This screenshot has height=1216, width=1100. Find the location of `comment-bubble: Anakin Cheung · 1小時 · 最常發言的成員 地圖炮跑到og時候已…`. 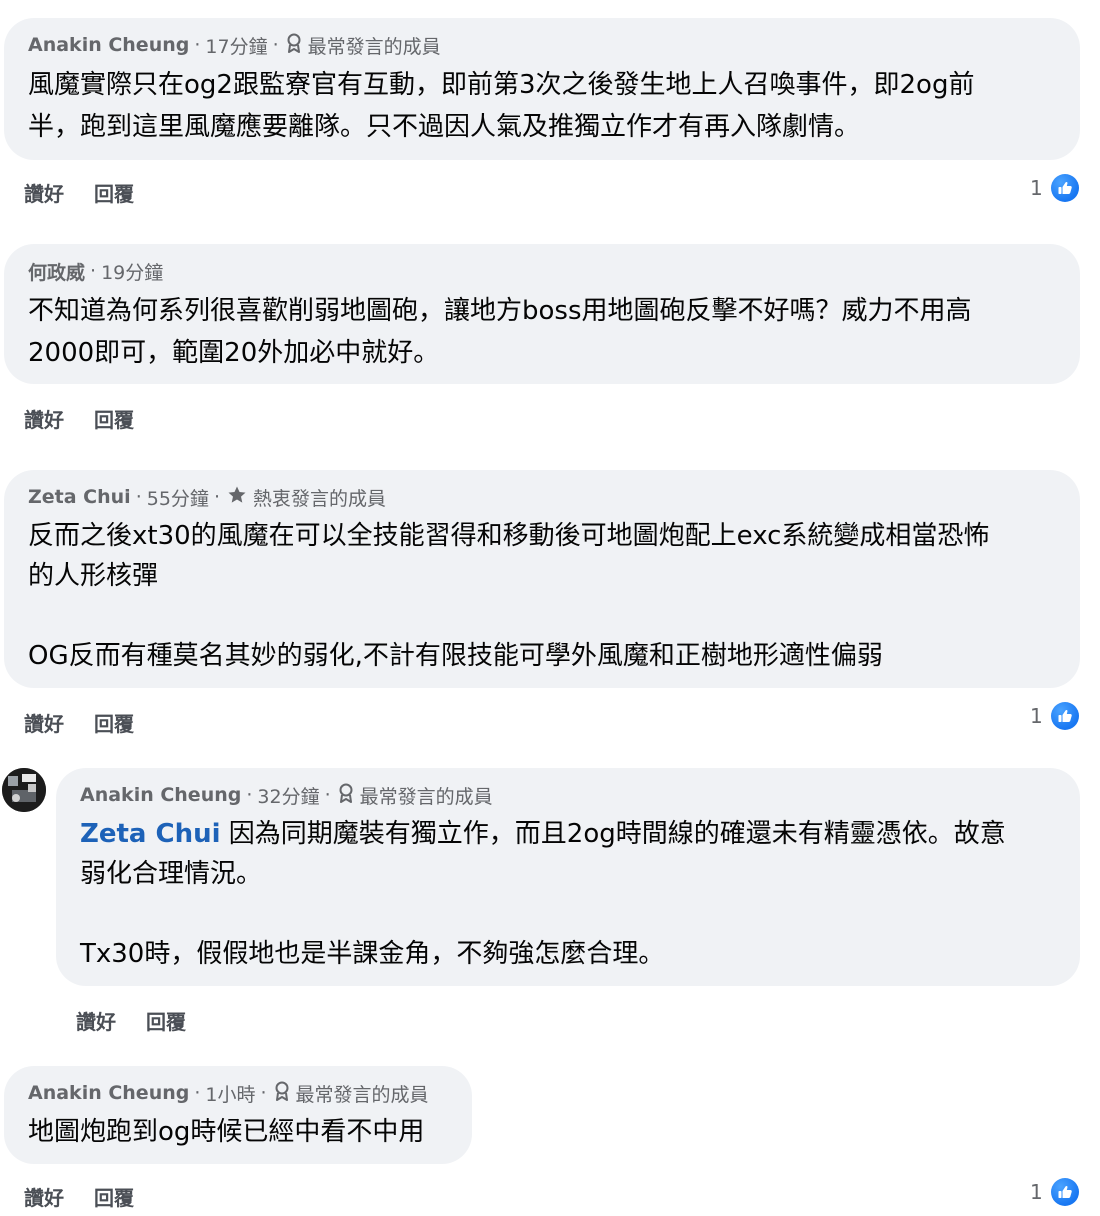

comment-bubble: Anakin Cheung · 1小時 · 最常發言的成員 地圖炮跑到og時候已… is located at coordinates (238, 1115).